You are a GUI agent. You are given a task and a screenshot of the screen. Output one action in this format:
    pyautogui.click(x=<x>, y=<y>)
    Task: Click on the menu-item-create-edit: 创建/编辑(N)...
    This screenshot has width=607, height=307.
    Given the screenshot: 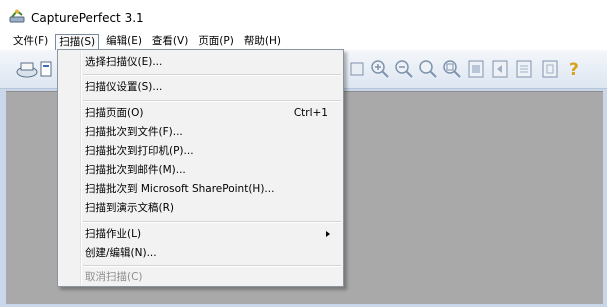 What is the action you would take?
    pyautogui.click(x=212, y=253)
    